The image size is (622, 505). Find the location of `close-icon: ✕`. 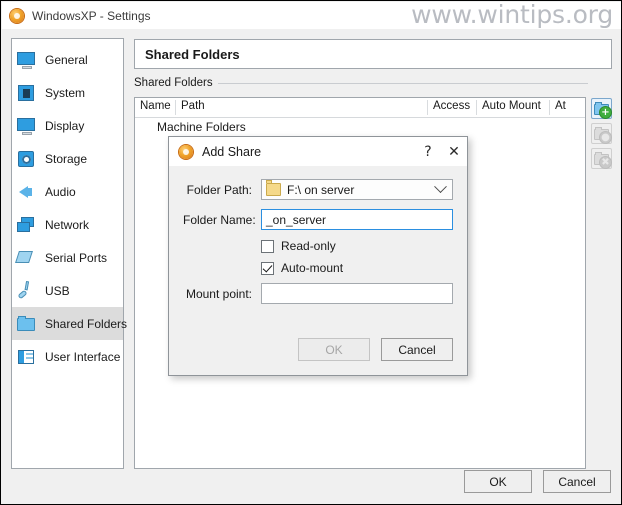

close-icon: ✕ is located at coordinates (454, 152).